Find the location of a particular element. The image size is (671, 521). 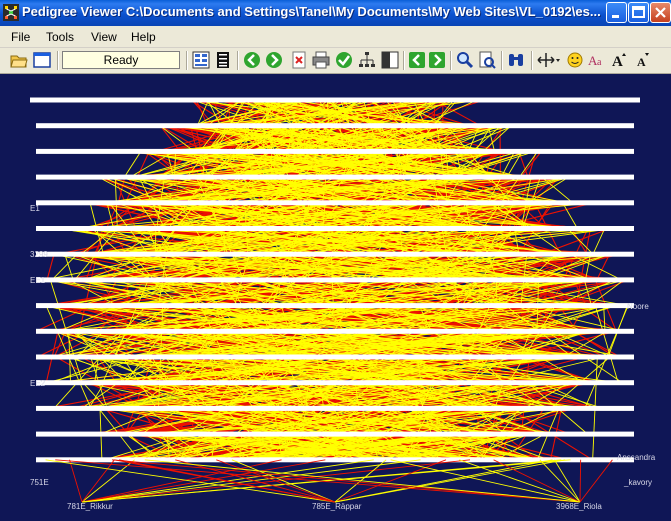

move-arrows-icon is located at coordinates (549, 60).